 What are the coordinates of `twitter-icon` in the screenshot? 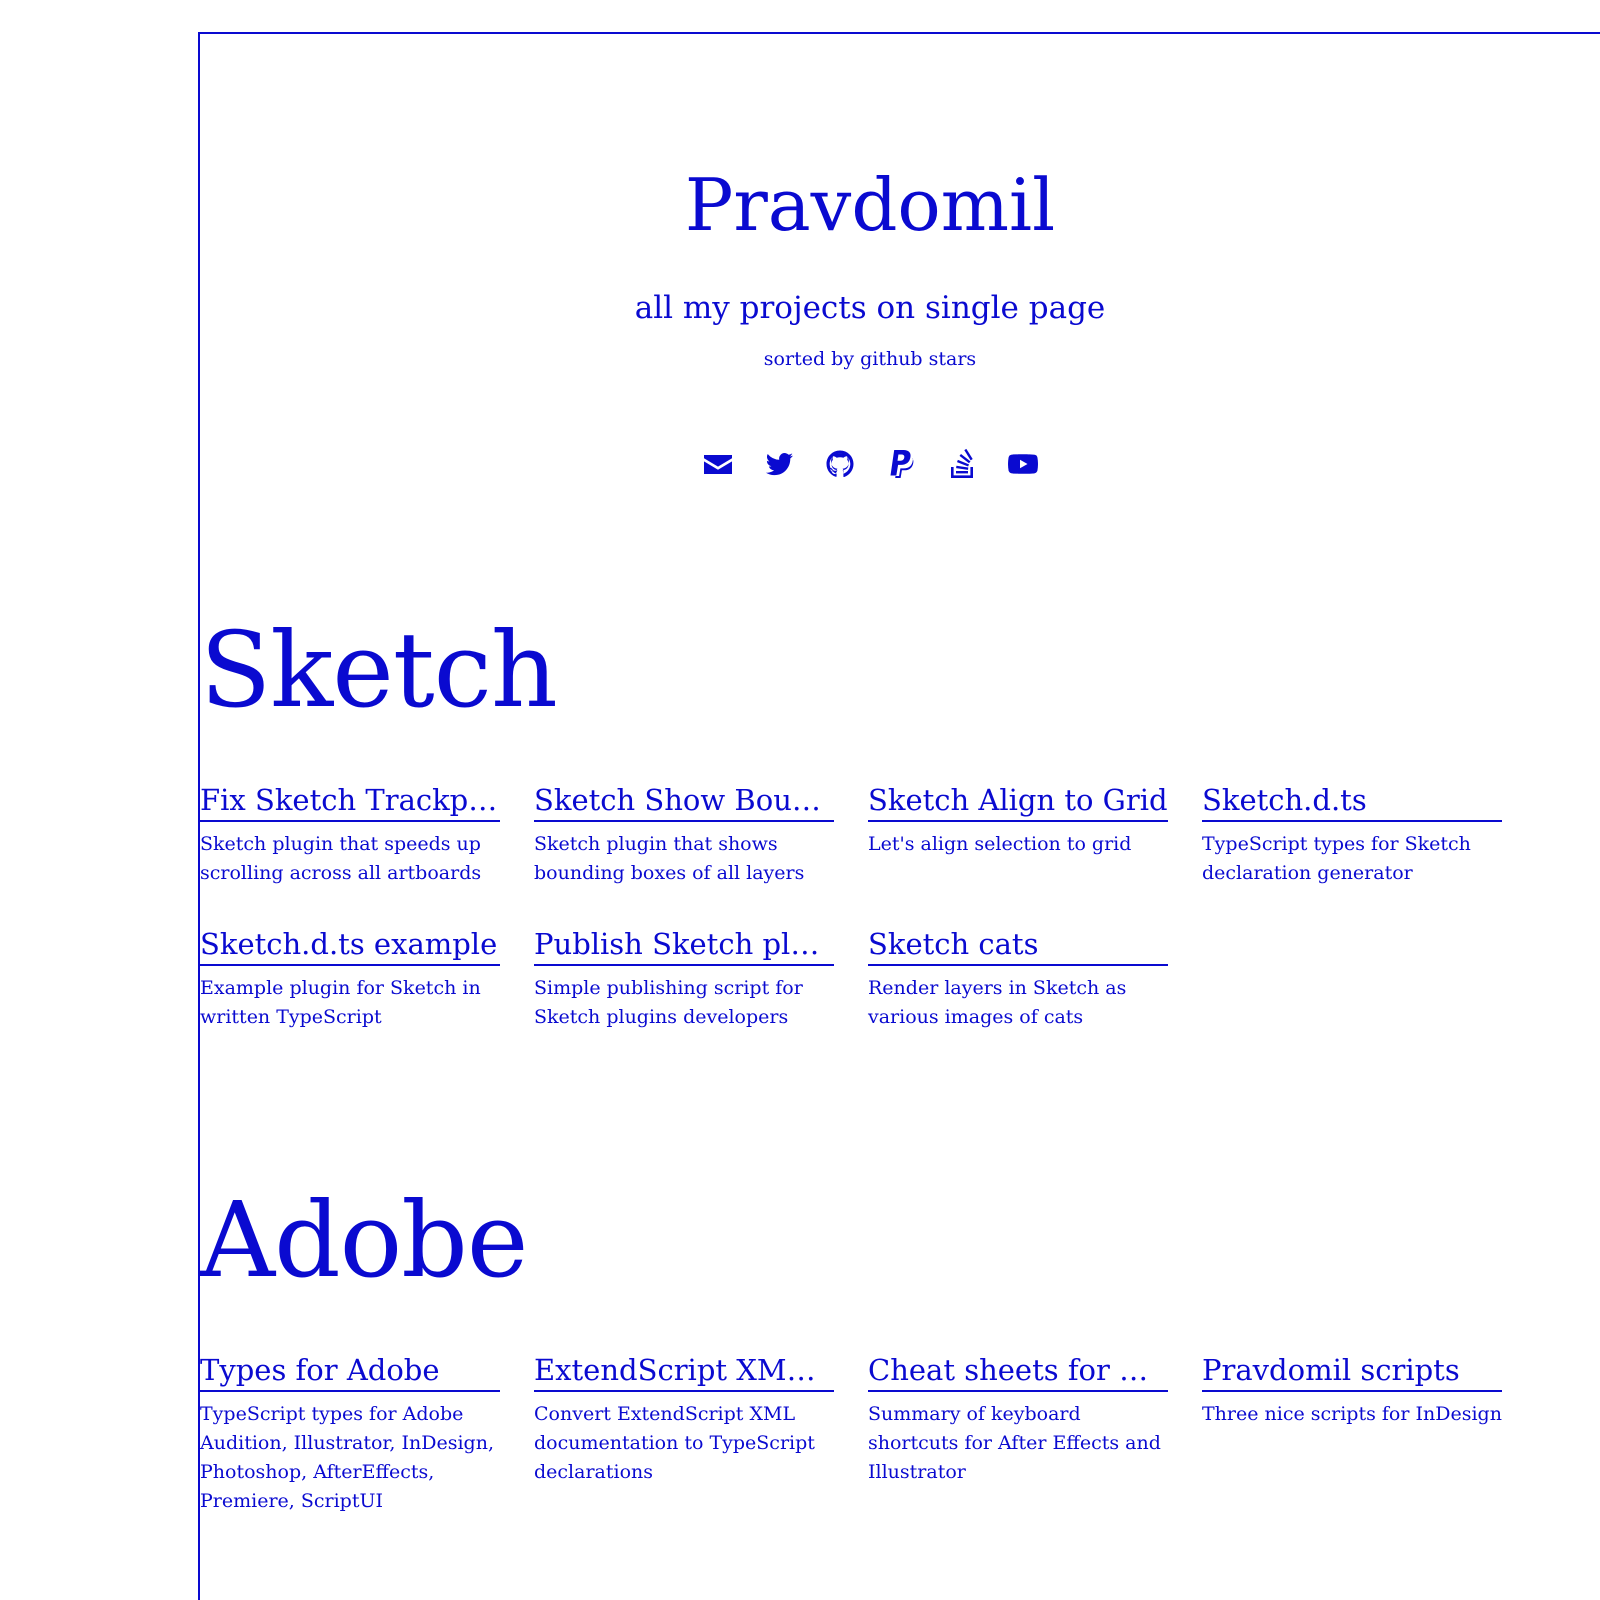 It's located at (779, 463).